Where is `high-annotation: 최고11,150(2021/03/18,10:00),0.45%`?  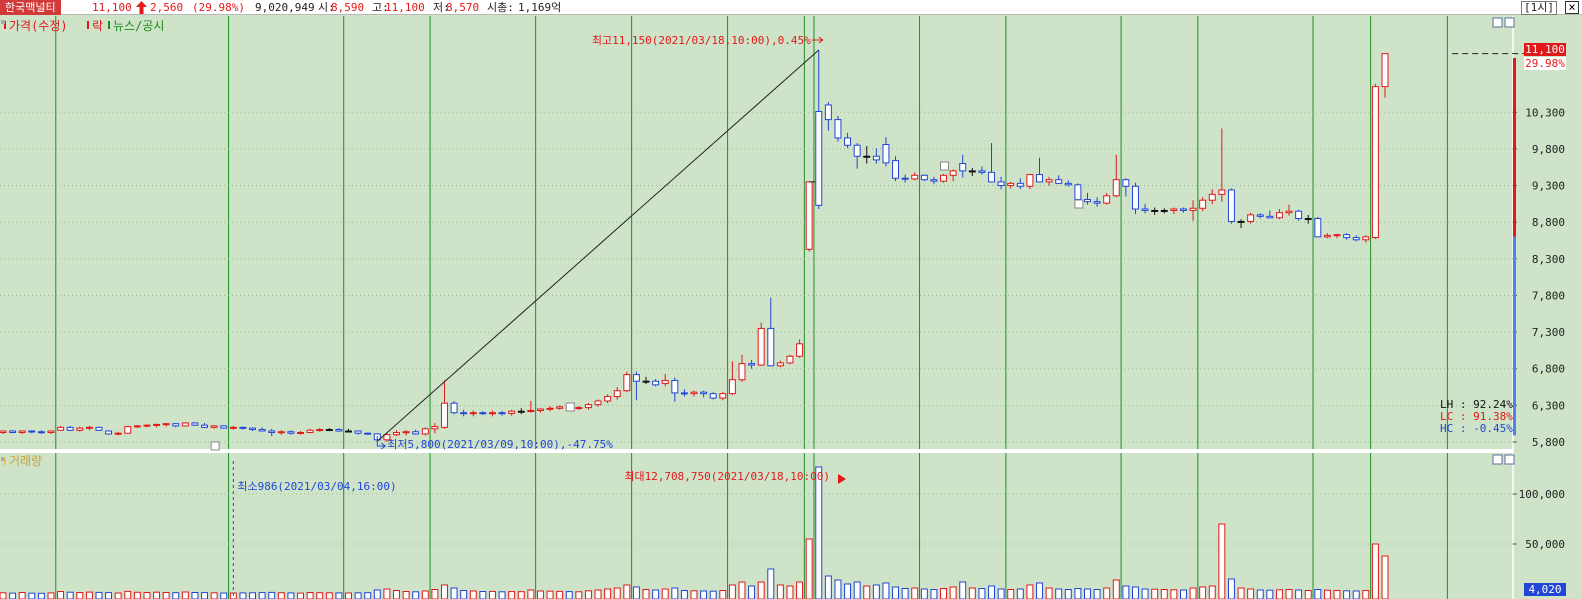 high-annotation: 최고11,150(2021/03/18,10:00),0.45% is located at coordinates (701, 40).